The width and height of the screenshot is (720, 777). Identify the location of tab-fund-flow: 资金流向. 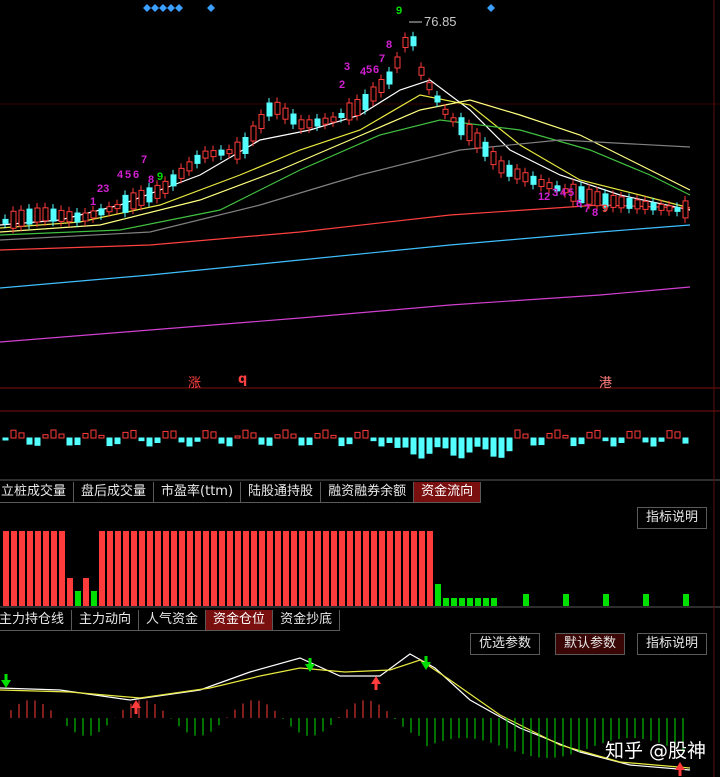
(448, 492).